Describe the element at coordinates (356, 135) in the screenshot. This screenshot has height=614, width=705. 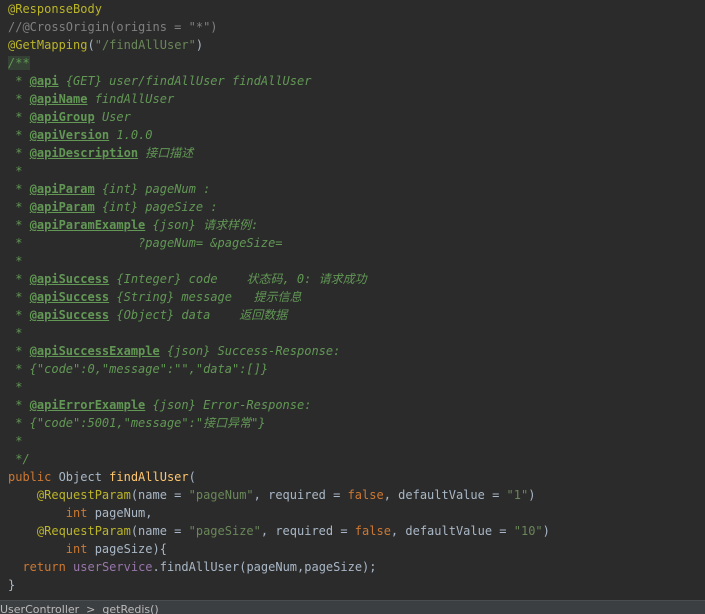
I see `code-line: * @apiVersion 1.0.0` at that location.